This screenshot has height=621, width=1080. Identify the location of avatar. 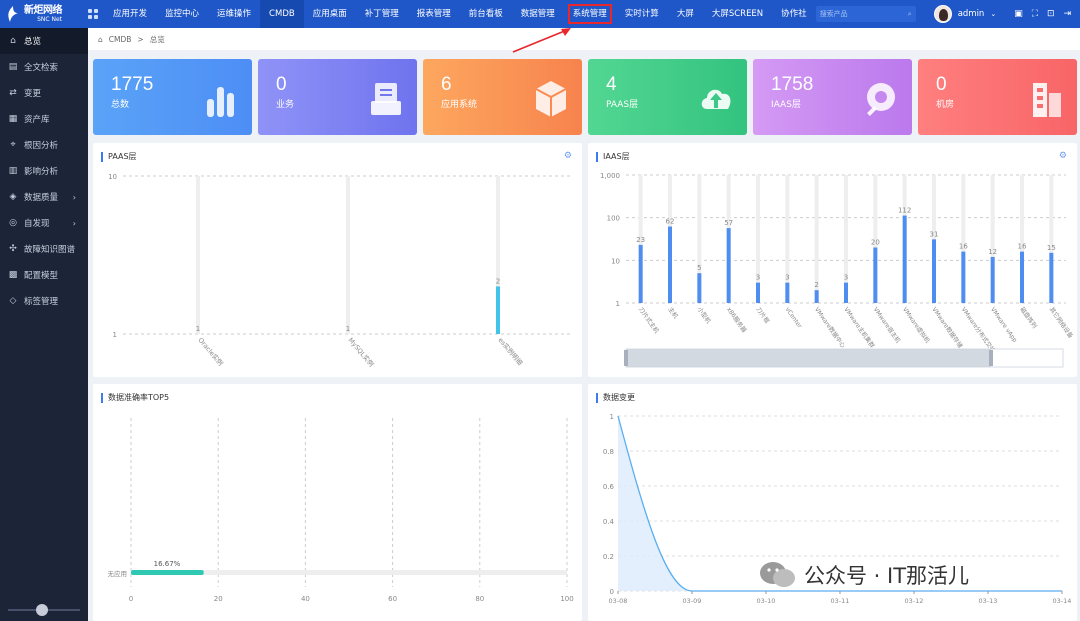
(942, 14).